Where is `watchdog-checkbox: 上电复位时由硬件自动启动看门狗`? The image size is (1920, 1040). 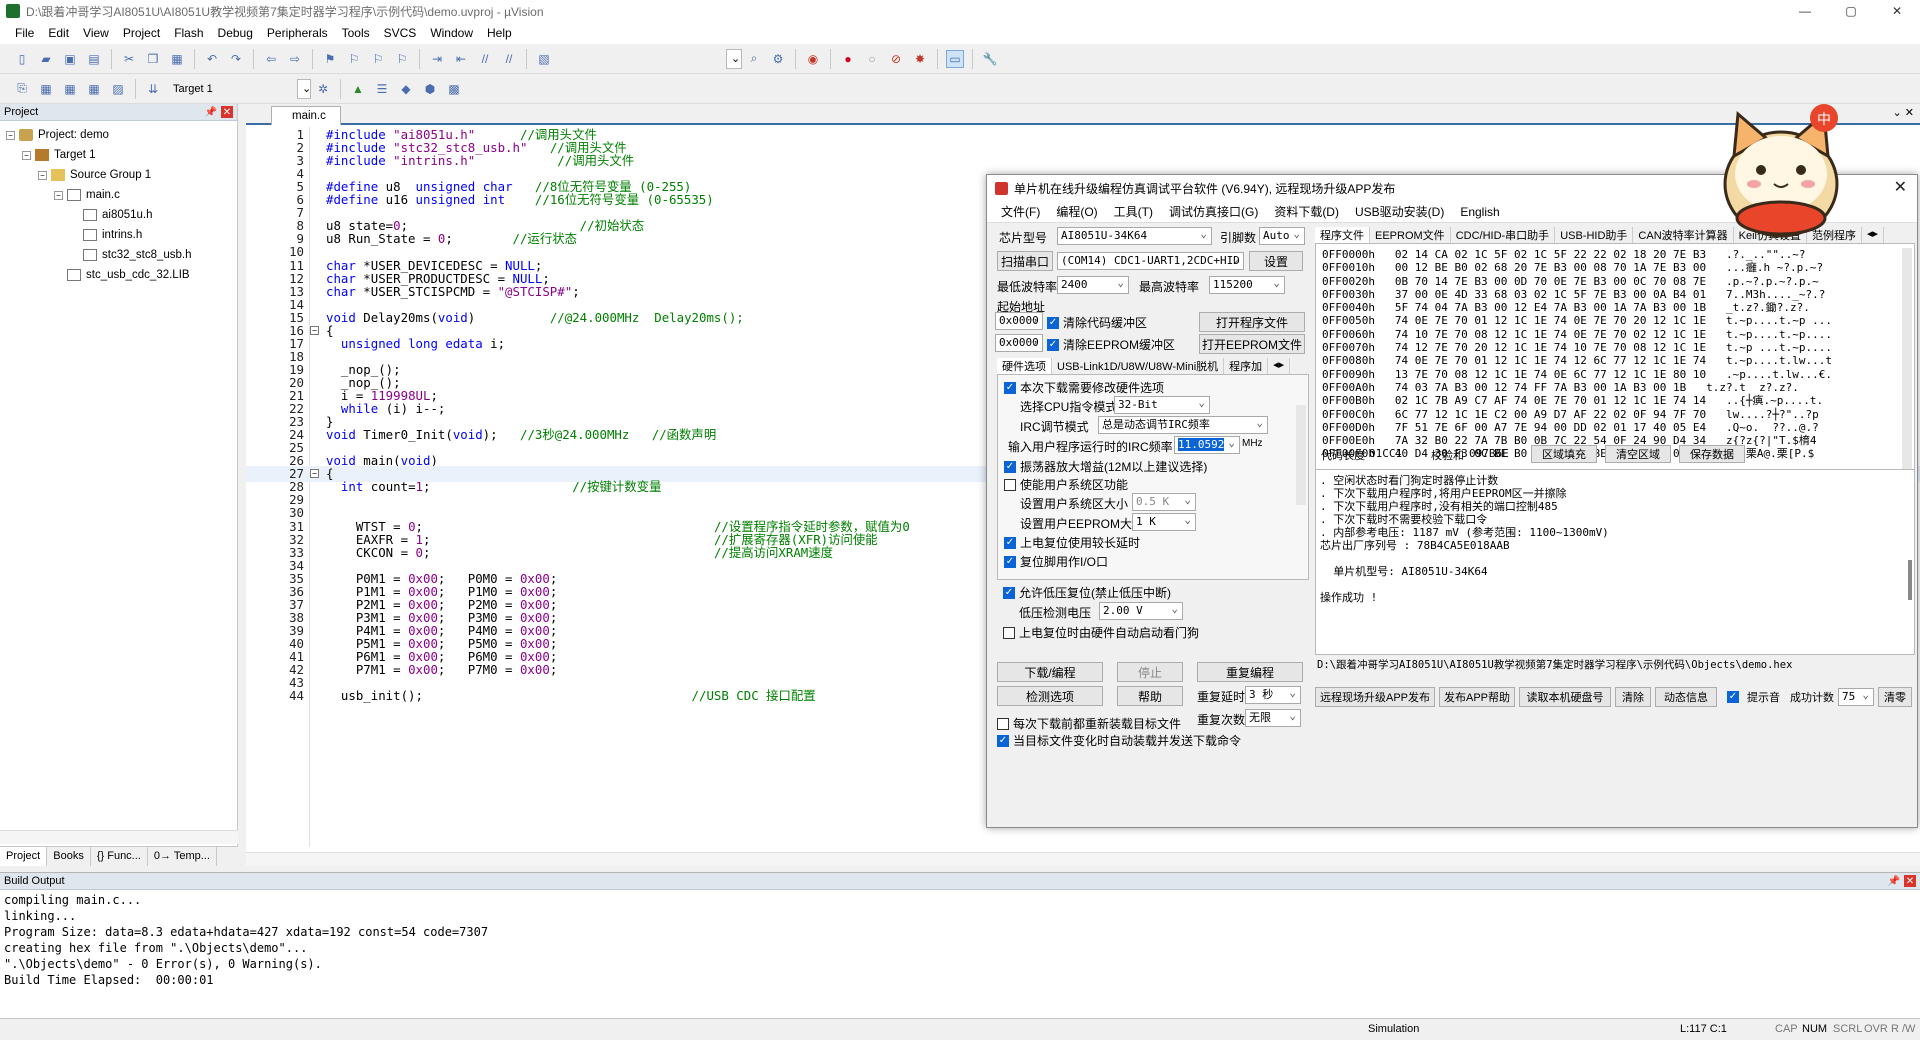
watchdog-checkbox: 上电复位时由硬件自动启动看门狗 is located at coordinates (1101, 632).